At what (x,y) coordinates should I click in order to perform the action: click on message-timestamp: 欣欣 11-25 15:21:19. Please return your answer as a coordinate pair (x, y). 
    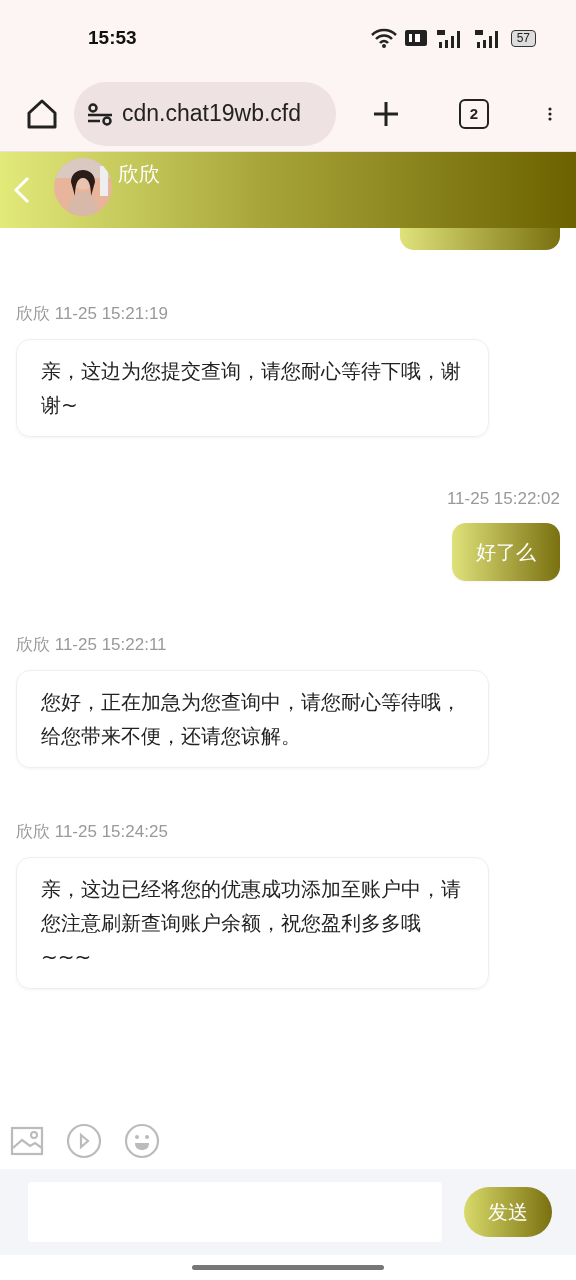
    Looking at the image, I should click on (92, 314).